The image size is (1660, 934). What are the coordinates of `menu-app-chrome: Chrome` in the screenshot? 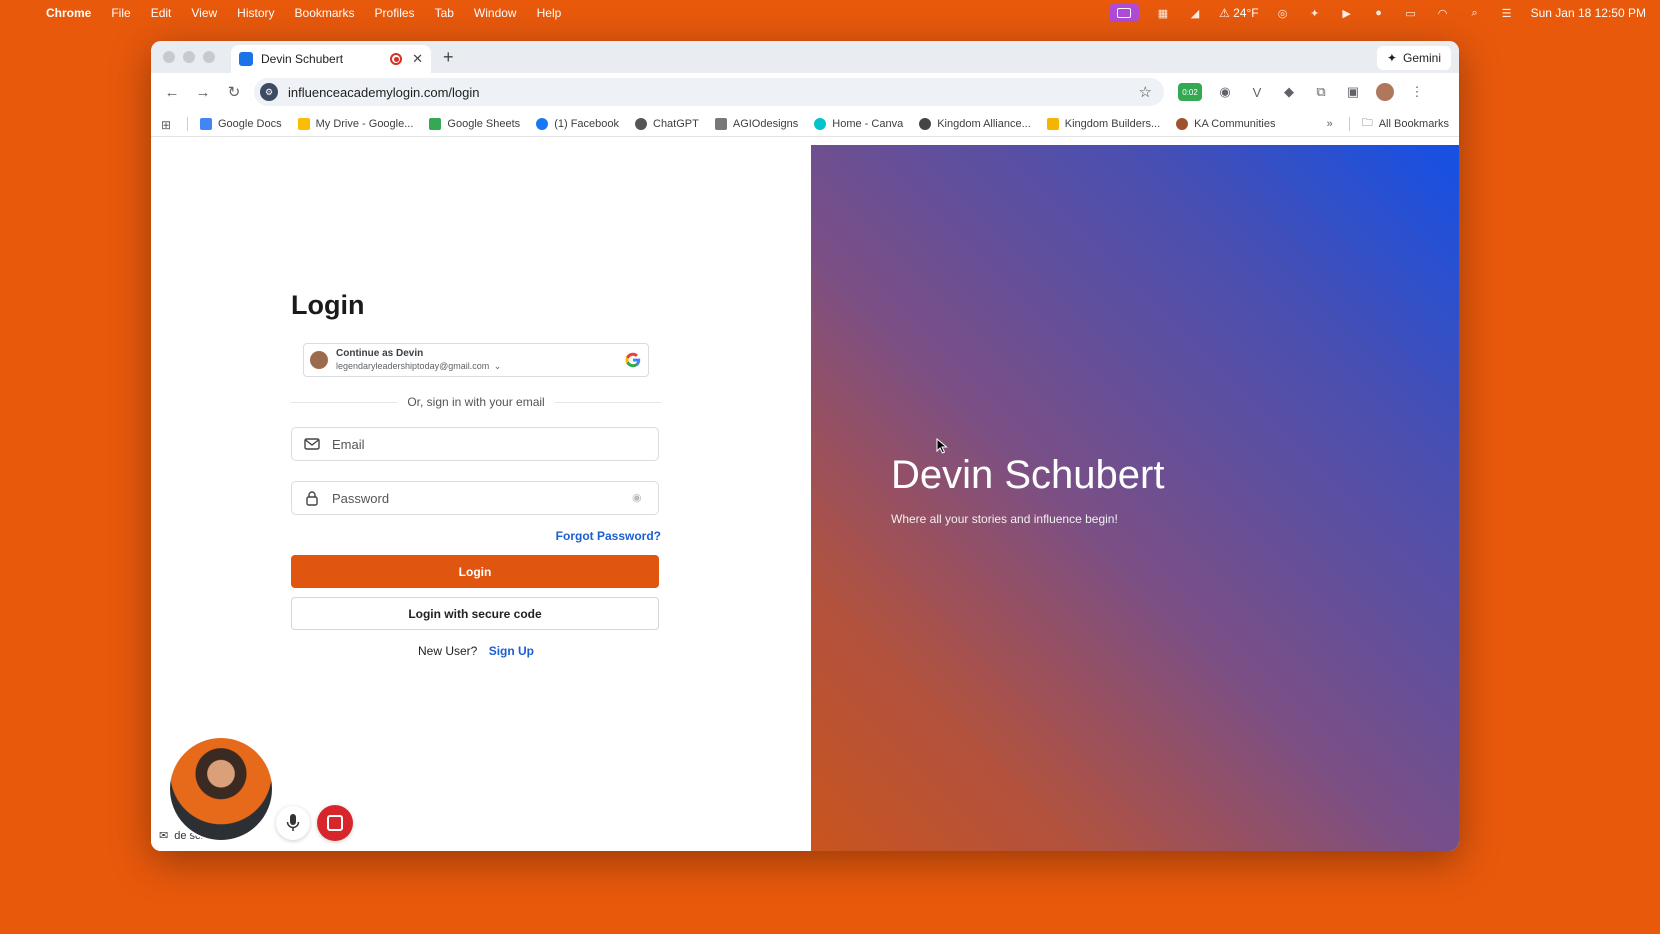 It's located at (68, 13).